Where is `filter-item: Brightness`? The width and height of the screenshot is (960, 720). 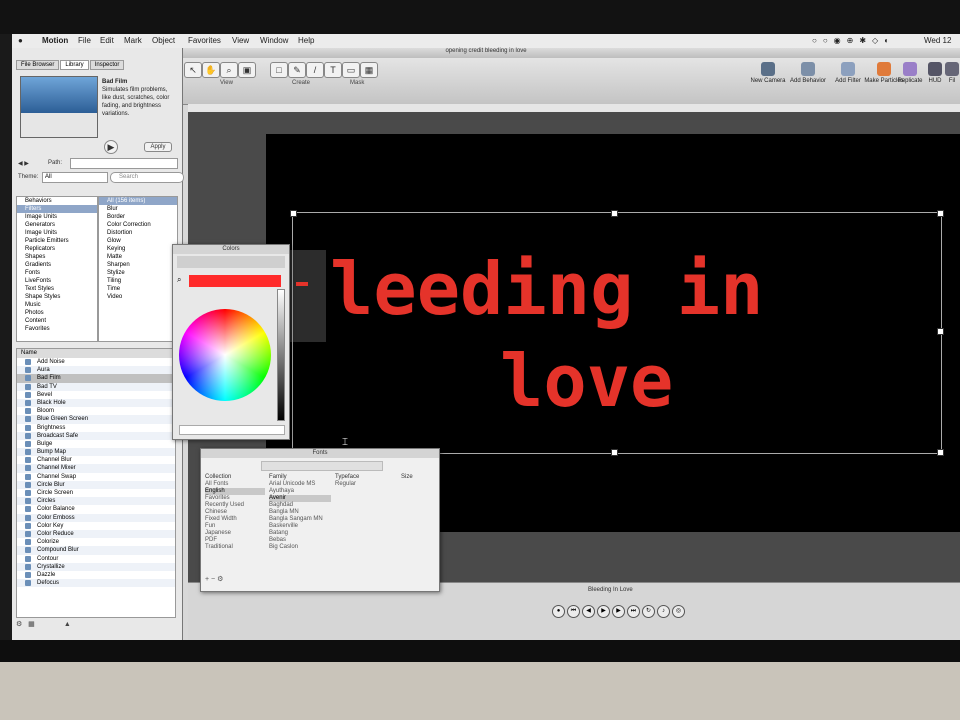 filter-item: Brightness is located at coordinates (96, 428).